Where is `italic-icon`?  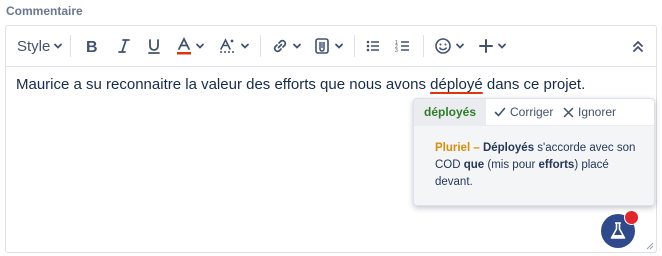 italic-icon is located at coordinates (124, 46).